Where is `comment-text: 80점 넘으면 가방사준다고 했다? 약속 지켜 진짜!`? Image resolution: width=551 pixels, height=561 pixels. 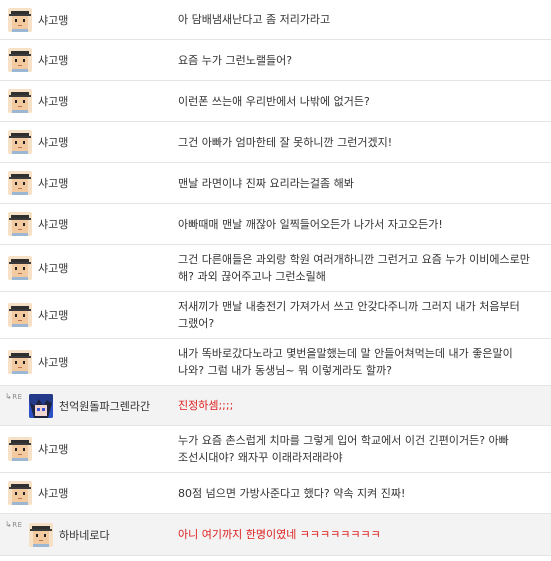 comment-text: 80점 넘으면 가방사준다고 했다? 약속 지켜 진짜! is located at coordinates (292, 493).